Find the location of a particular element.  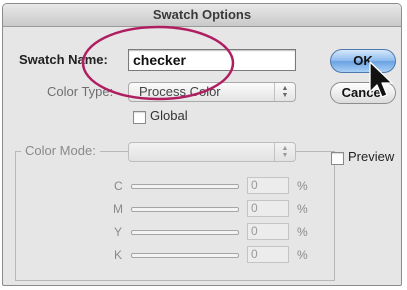

channel-m-slider is located at coordinates (185, 209).